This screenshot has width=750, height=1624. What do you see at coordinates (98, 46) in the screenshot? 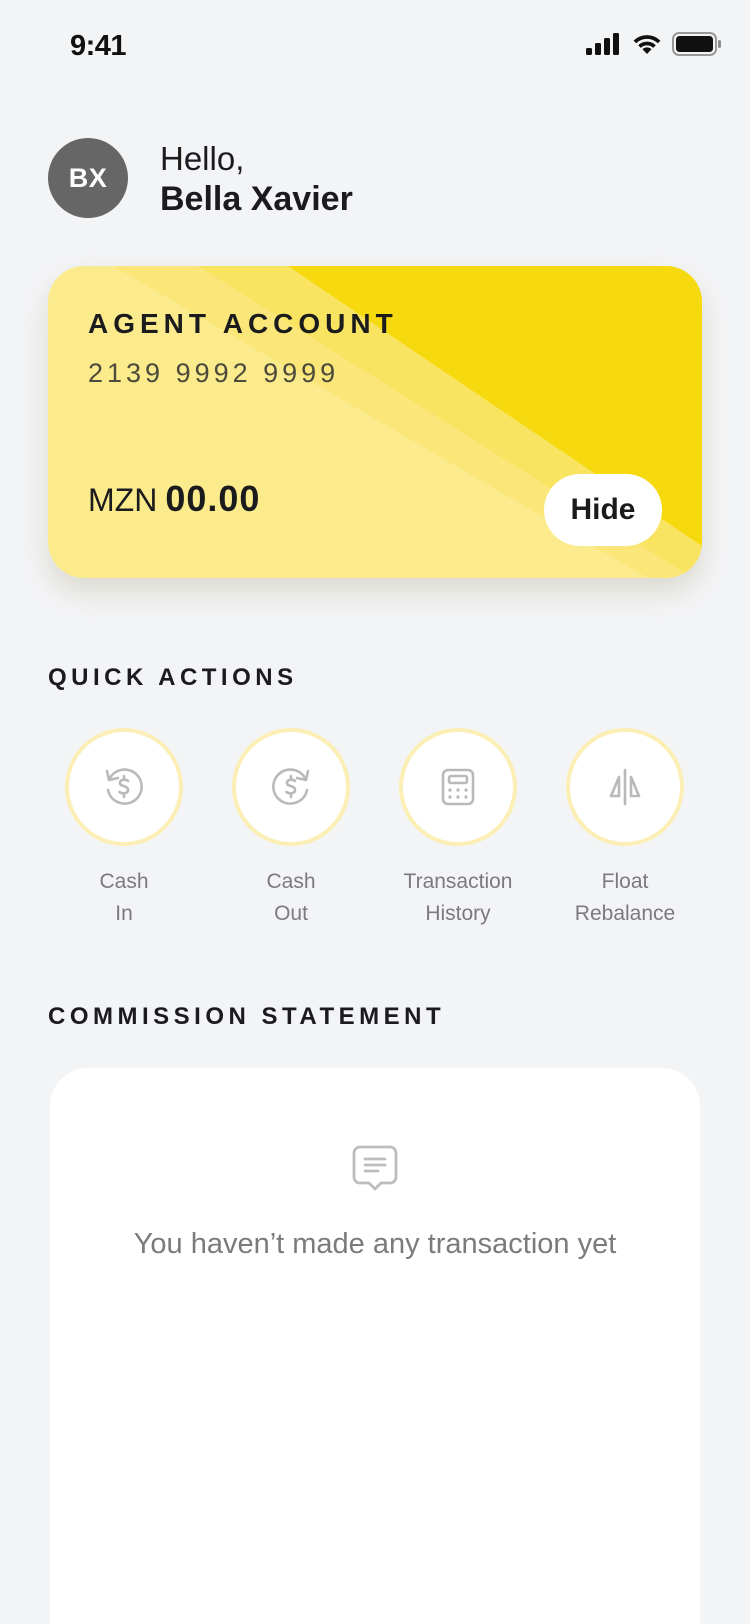
I see `status-time: 9:41` at bounding box center [98, 46].